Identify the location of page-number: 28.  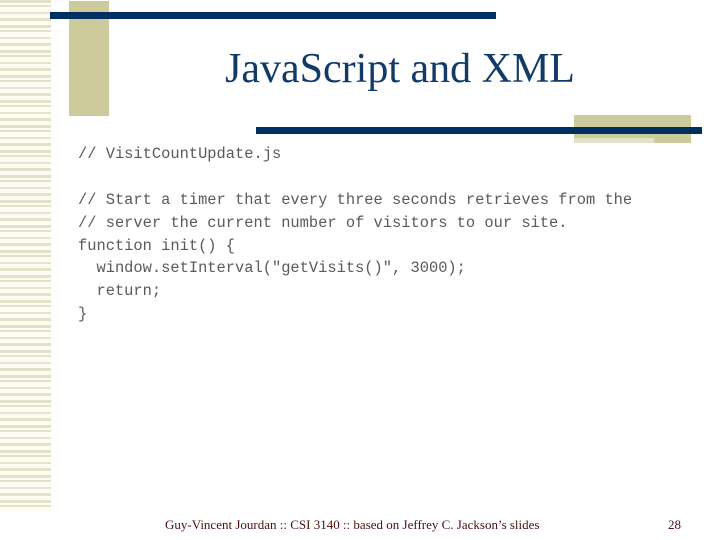
(674, 524).